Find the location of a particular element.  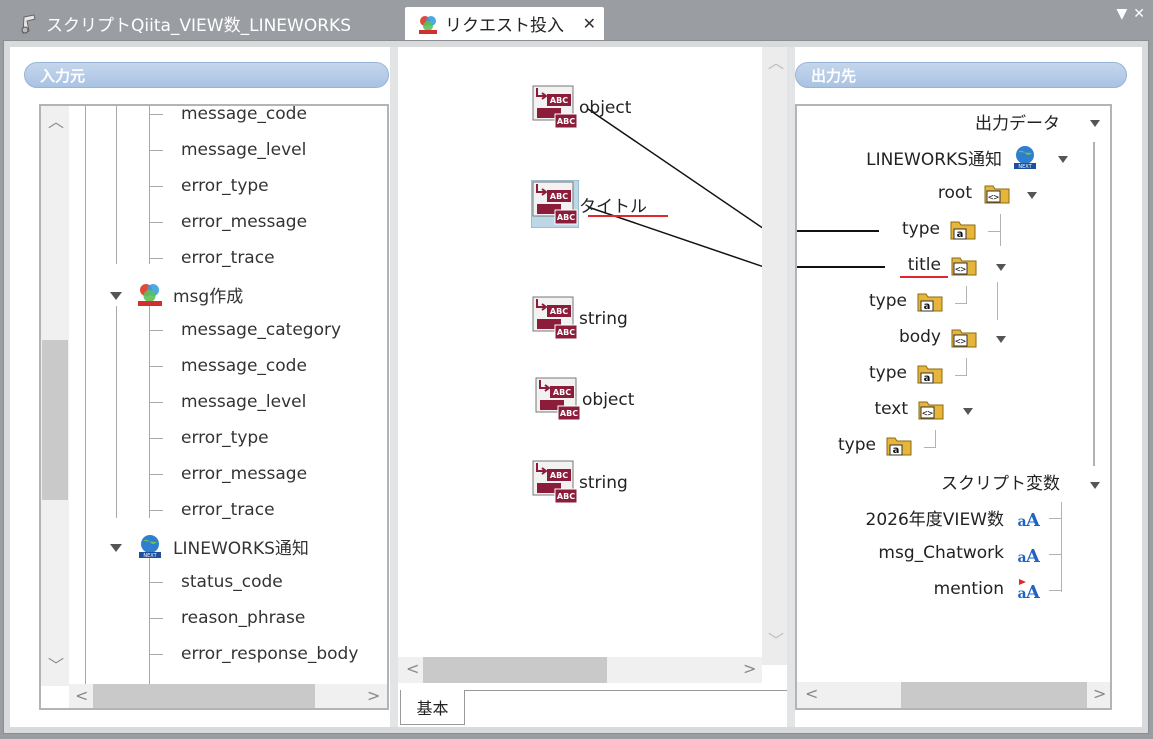

mapping-node-title: ABC ABC タイトル is located at coordinates (588, 204).